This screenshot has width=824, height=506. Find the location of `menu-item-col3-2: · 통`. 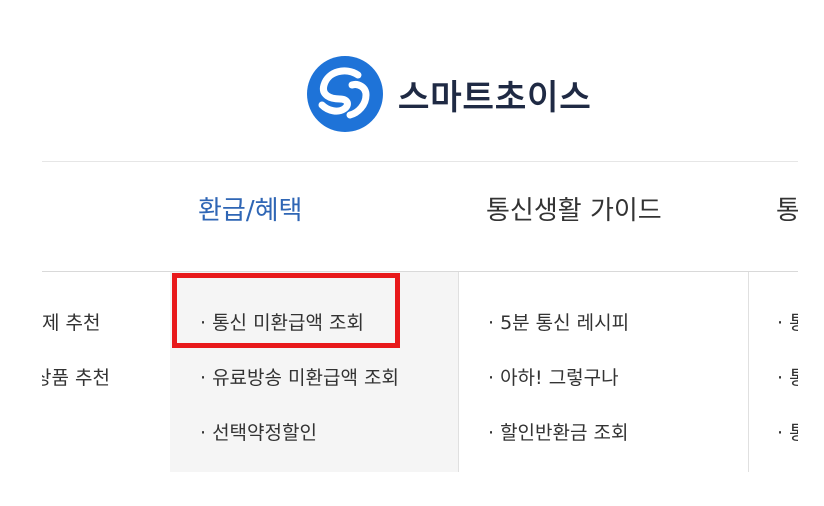

menu-item-col3-2: · 통 is located at coordinates (787, 376).